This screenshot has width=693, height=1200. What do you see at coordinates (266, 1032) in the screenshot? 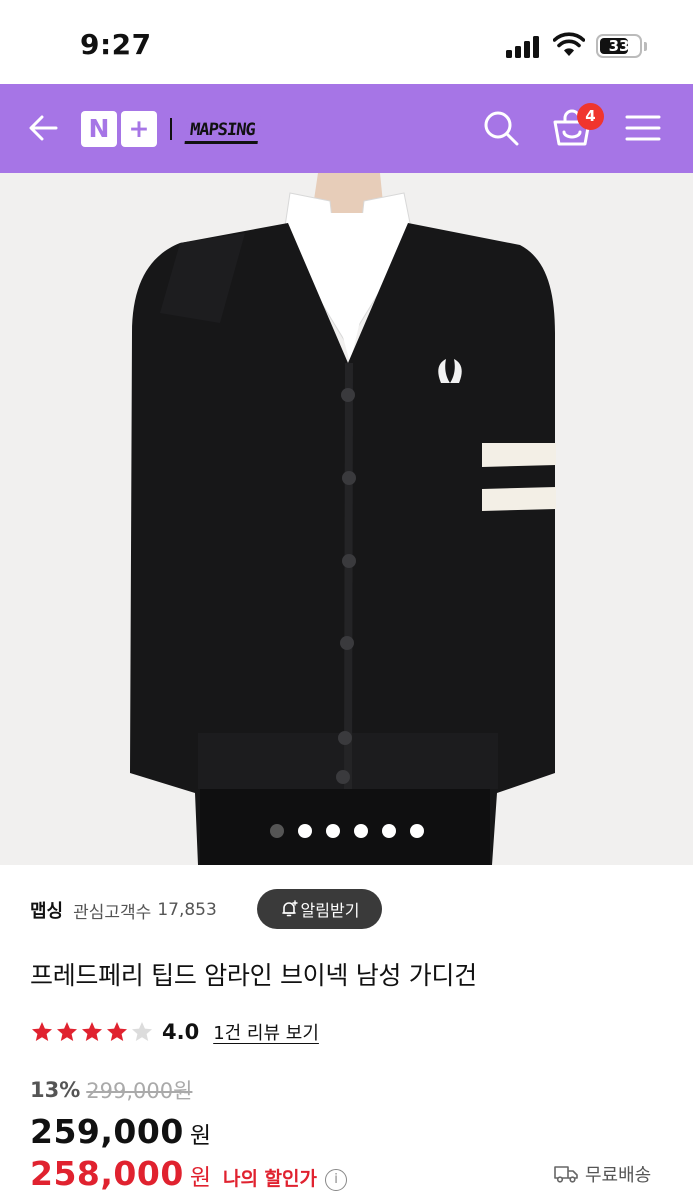
I see `review-link: 1건 리뷰 보기` at bounding box center [266, 1032].